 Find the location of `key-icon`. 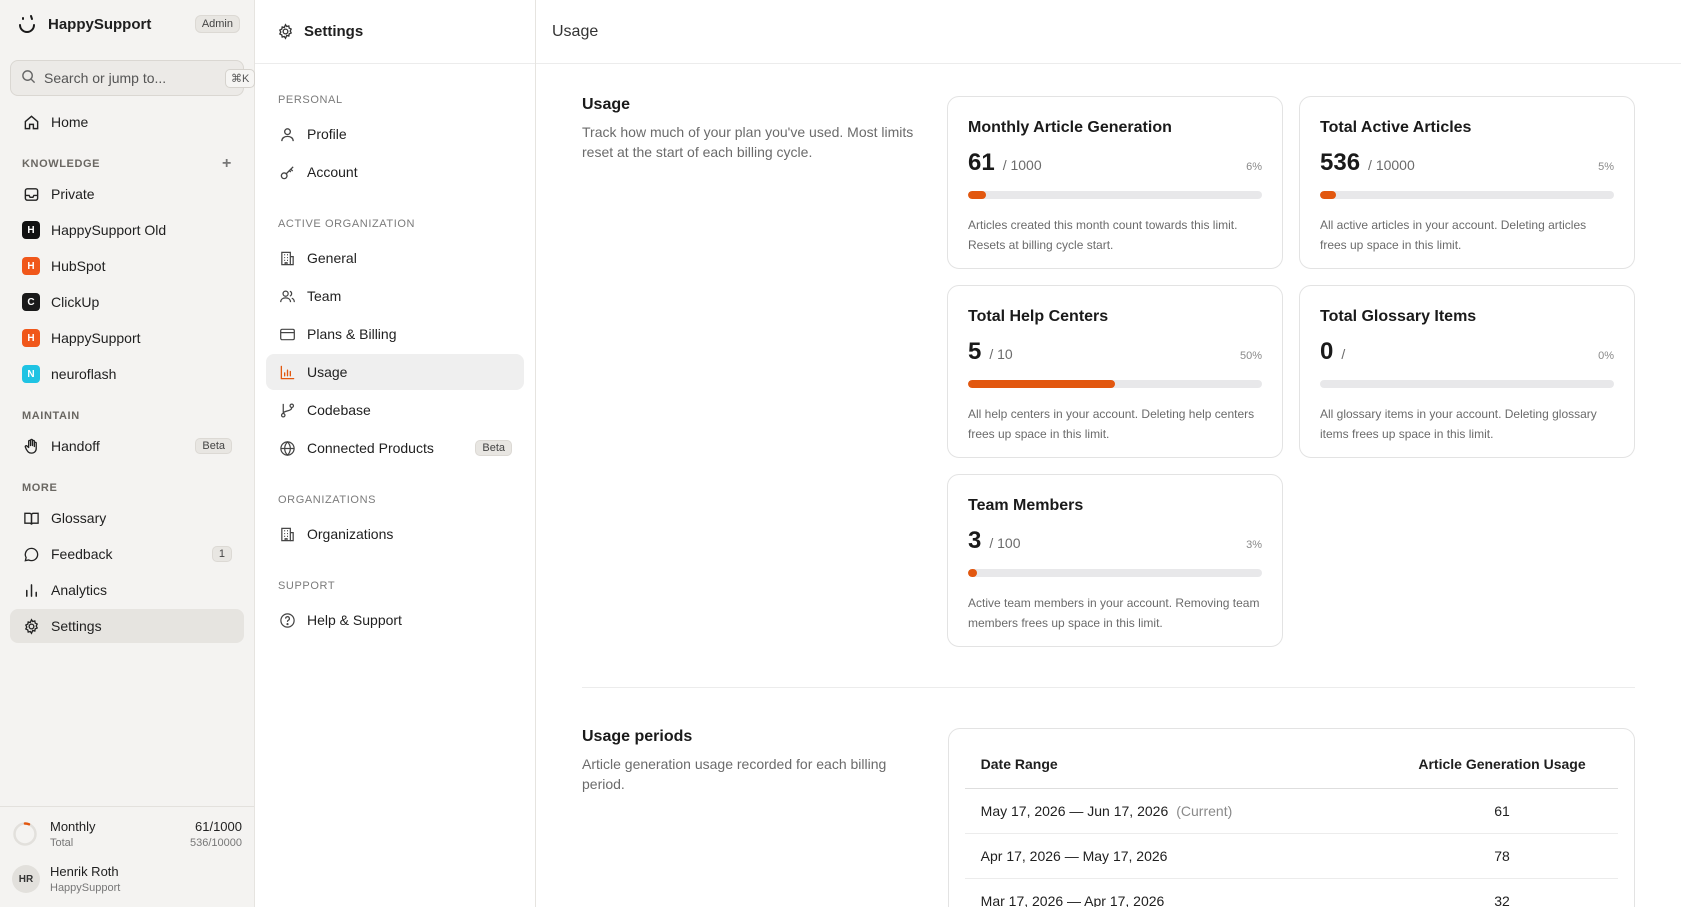

key-icon is located at coordinates (287, 172).